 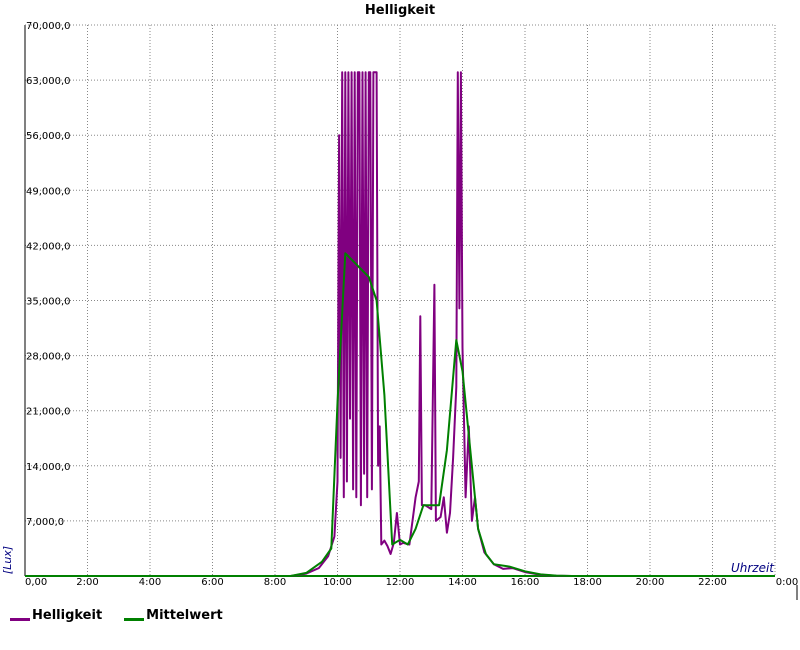 What do you see at coordinates (275, 582) in the screenshot?
I see `x-tick-label: 8:00` at bounding box center [275, 582].